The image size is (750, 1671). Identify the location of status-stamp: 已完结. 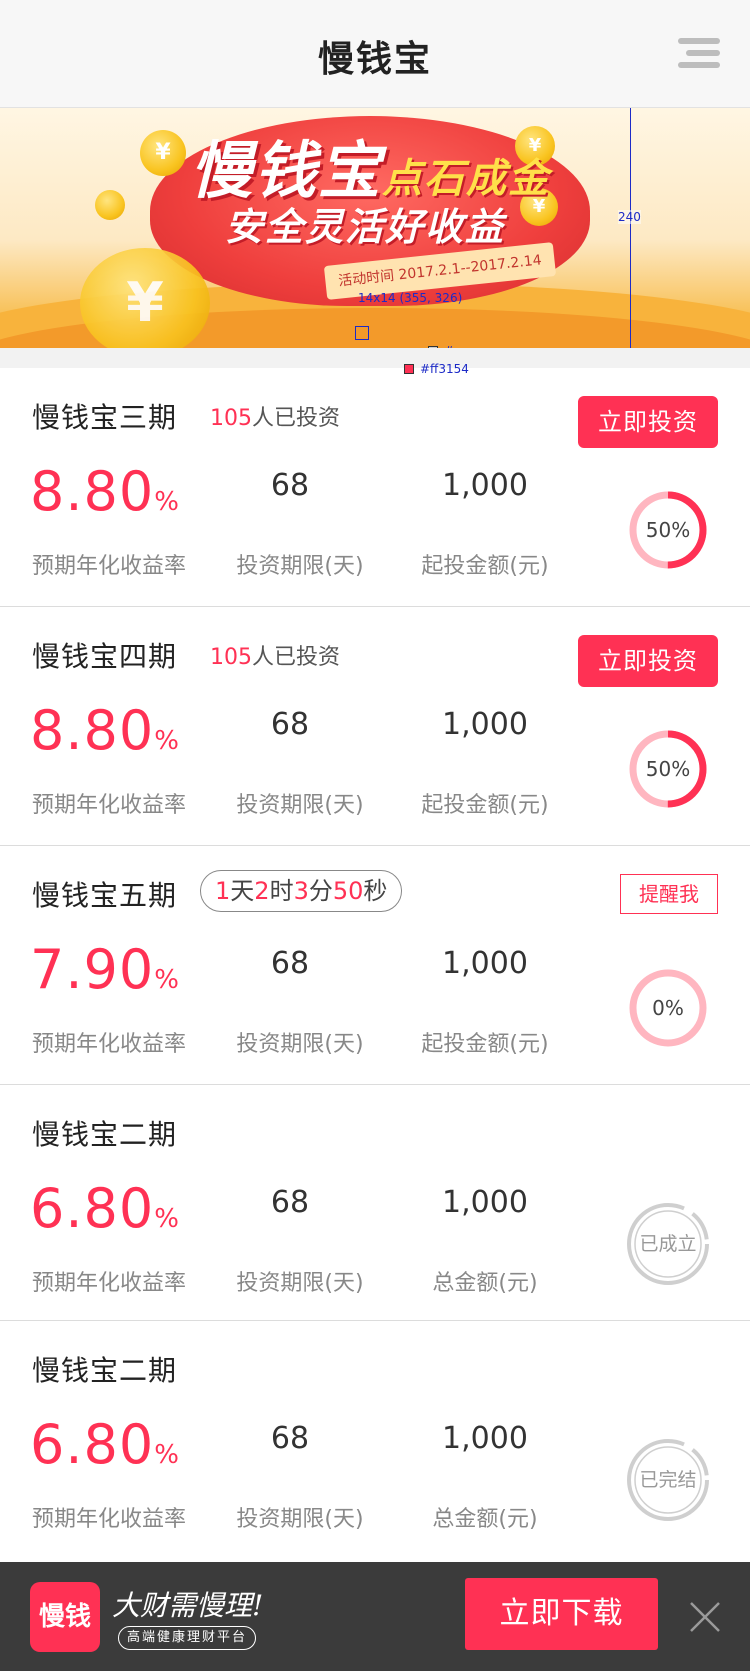
(668, 1480).